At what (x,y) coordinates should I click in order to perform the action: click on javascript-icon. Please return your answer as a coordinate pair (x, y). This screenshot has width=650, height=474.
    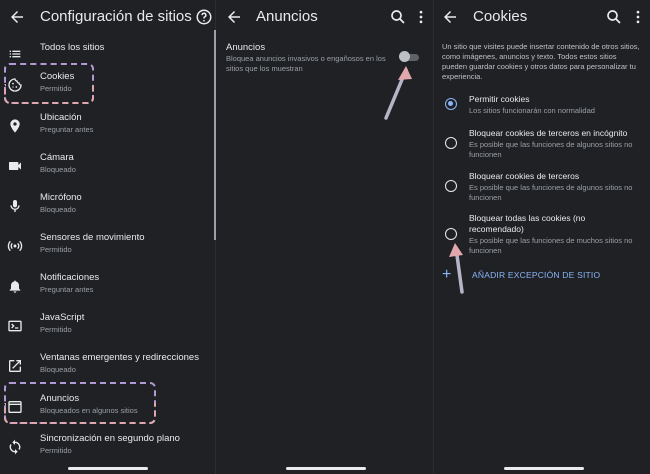
    Looking at the image, I should click on (15, 326).